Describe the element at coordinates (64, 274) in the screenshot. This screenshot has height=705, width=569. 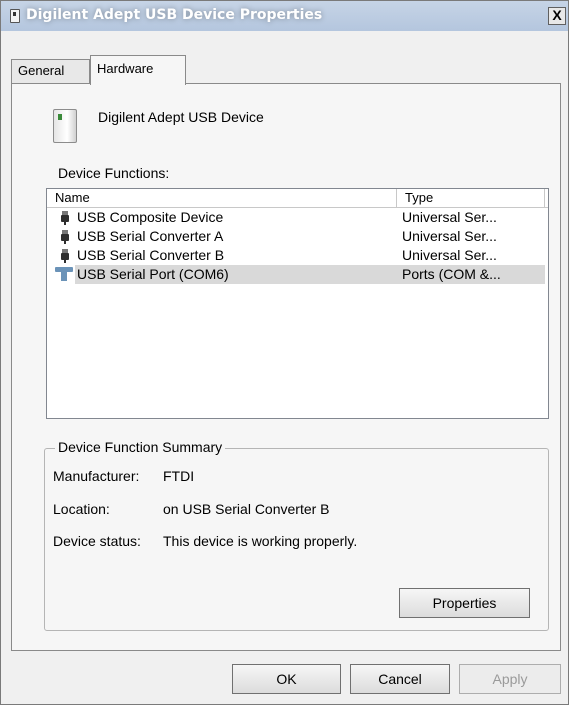
I see `serial-port-icon` at that location.